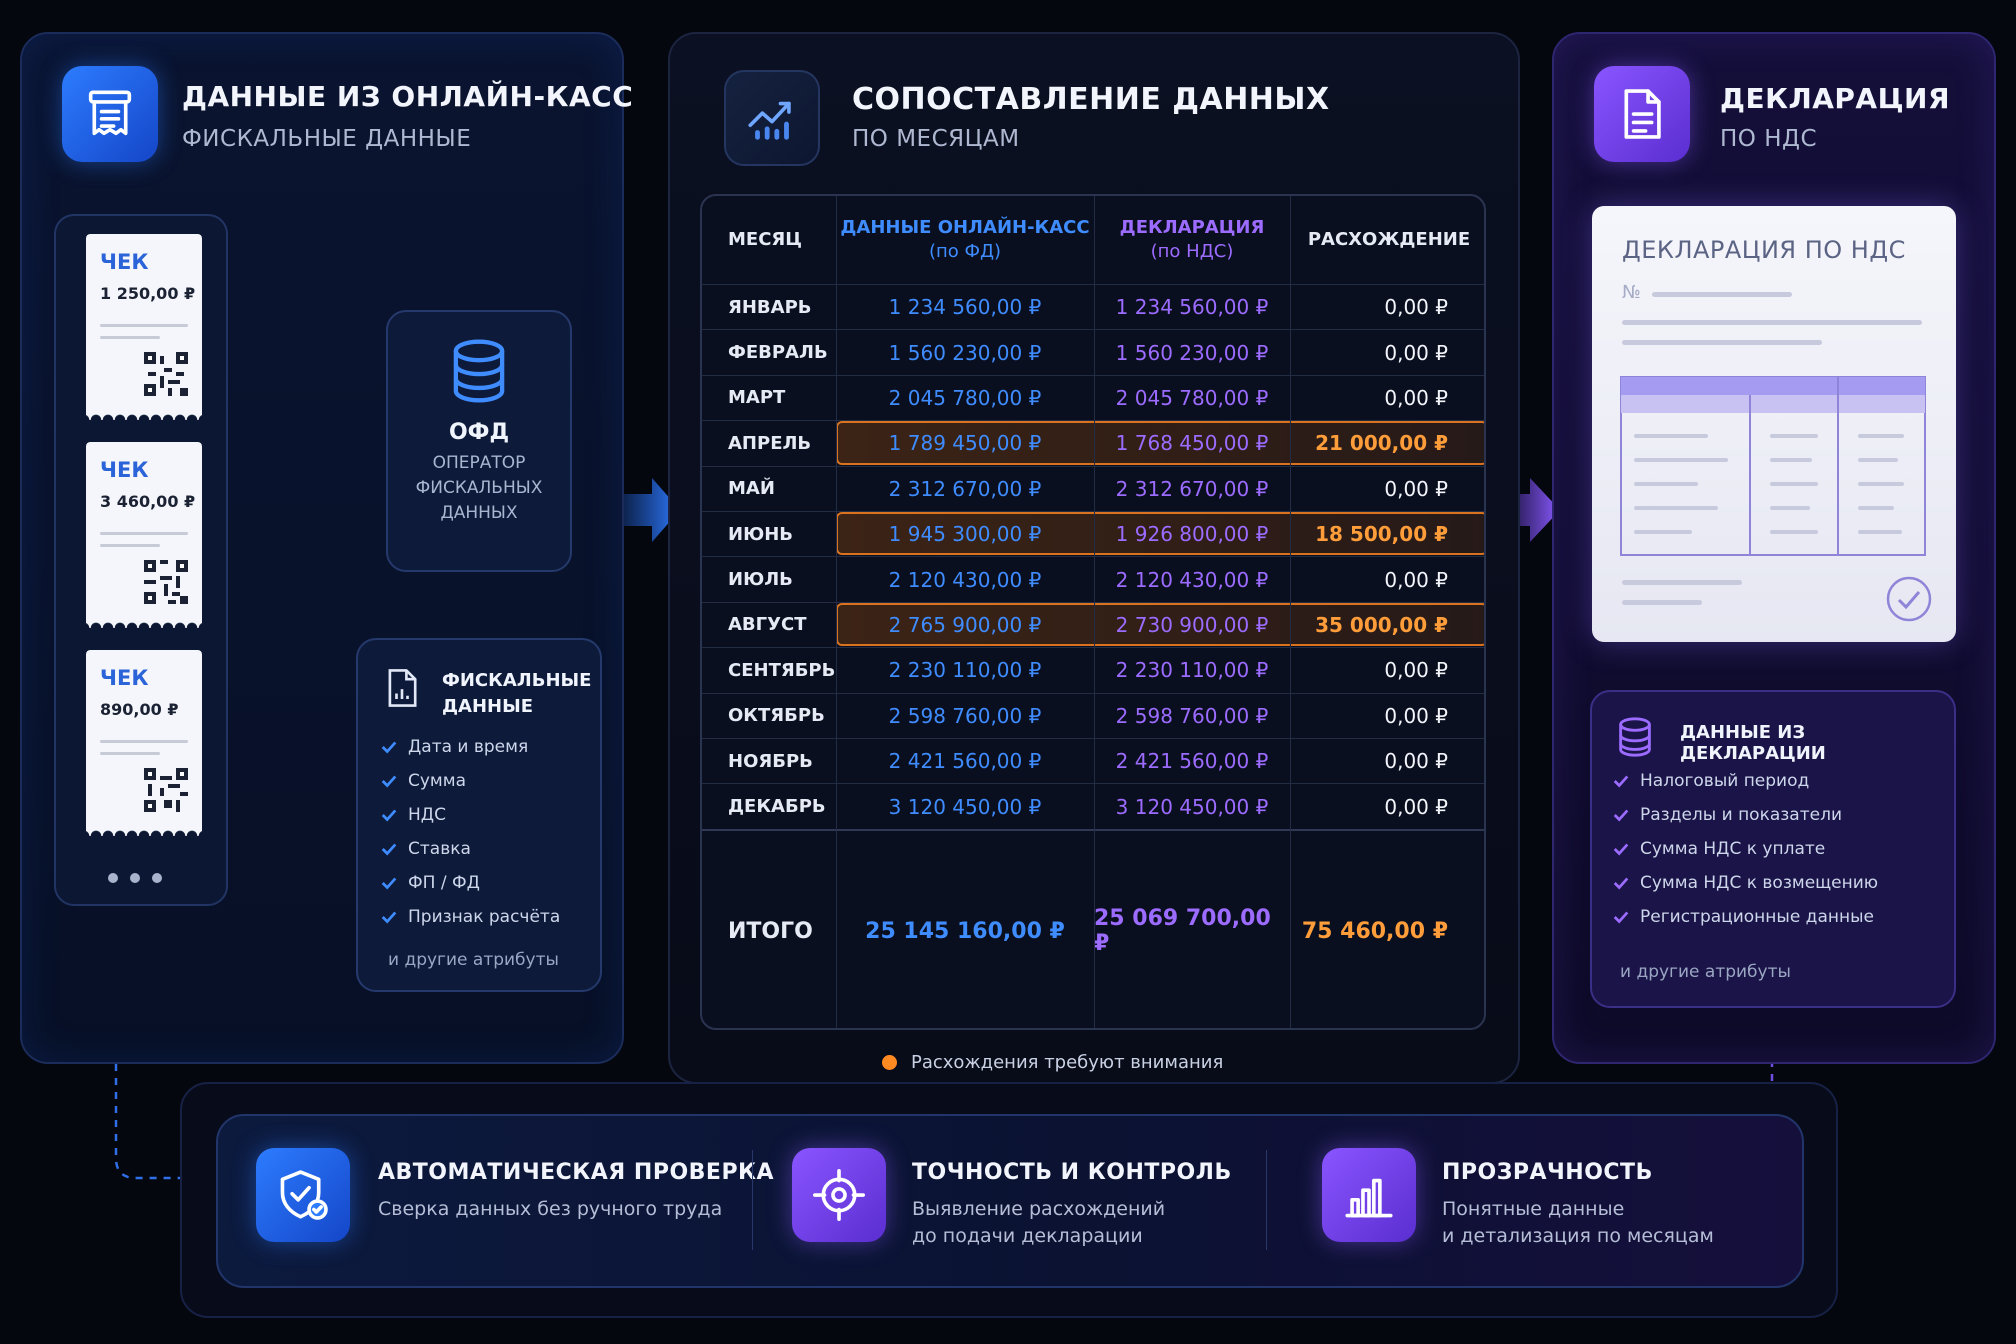 The image size is (2016, 1344). I want to click on check-circle-icon, so click(1909, 599).